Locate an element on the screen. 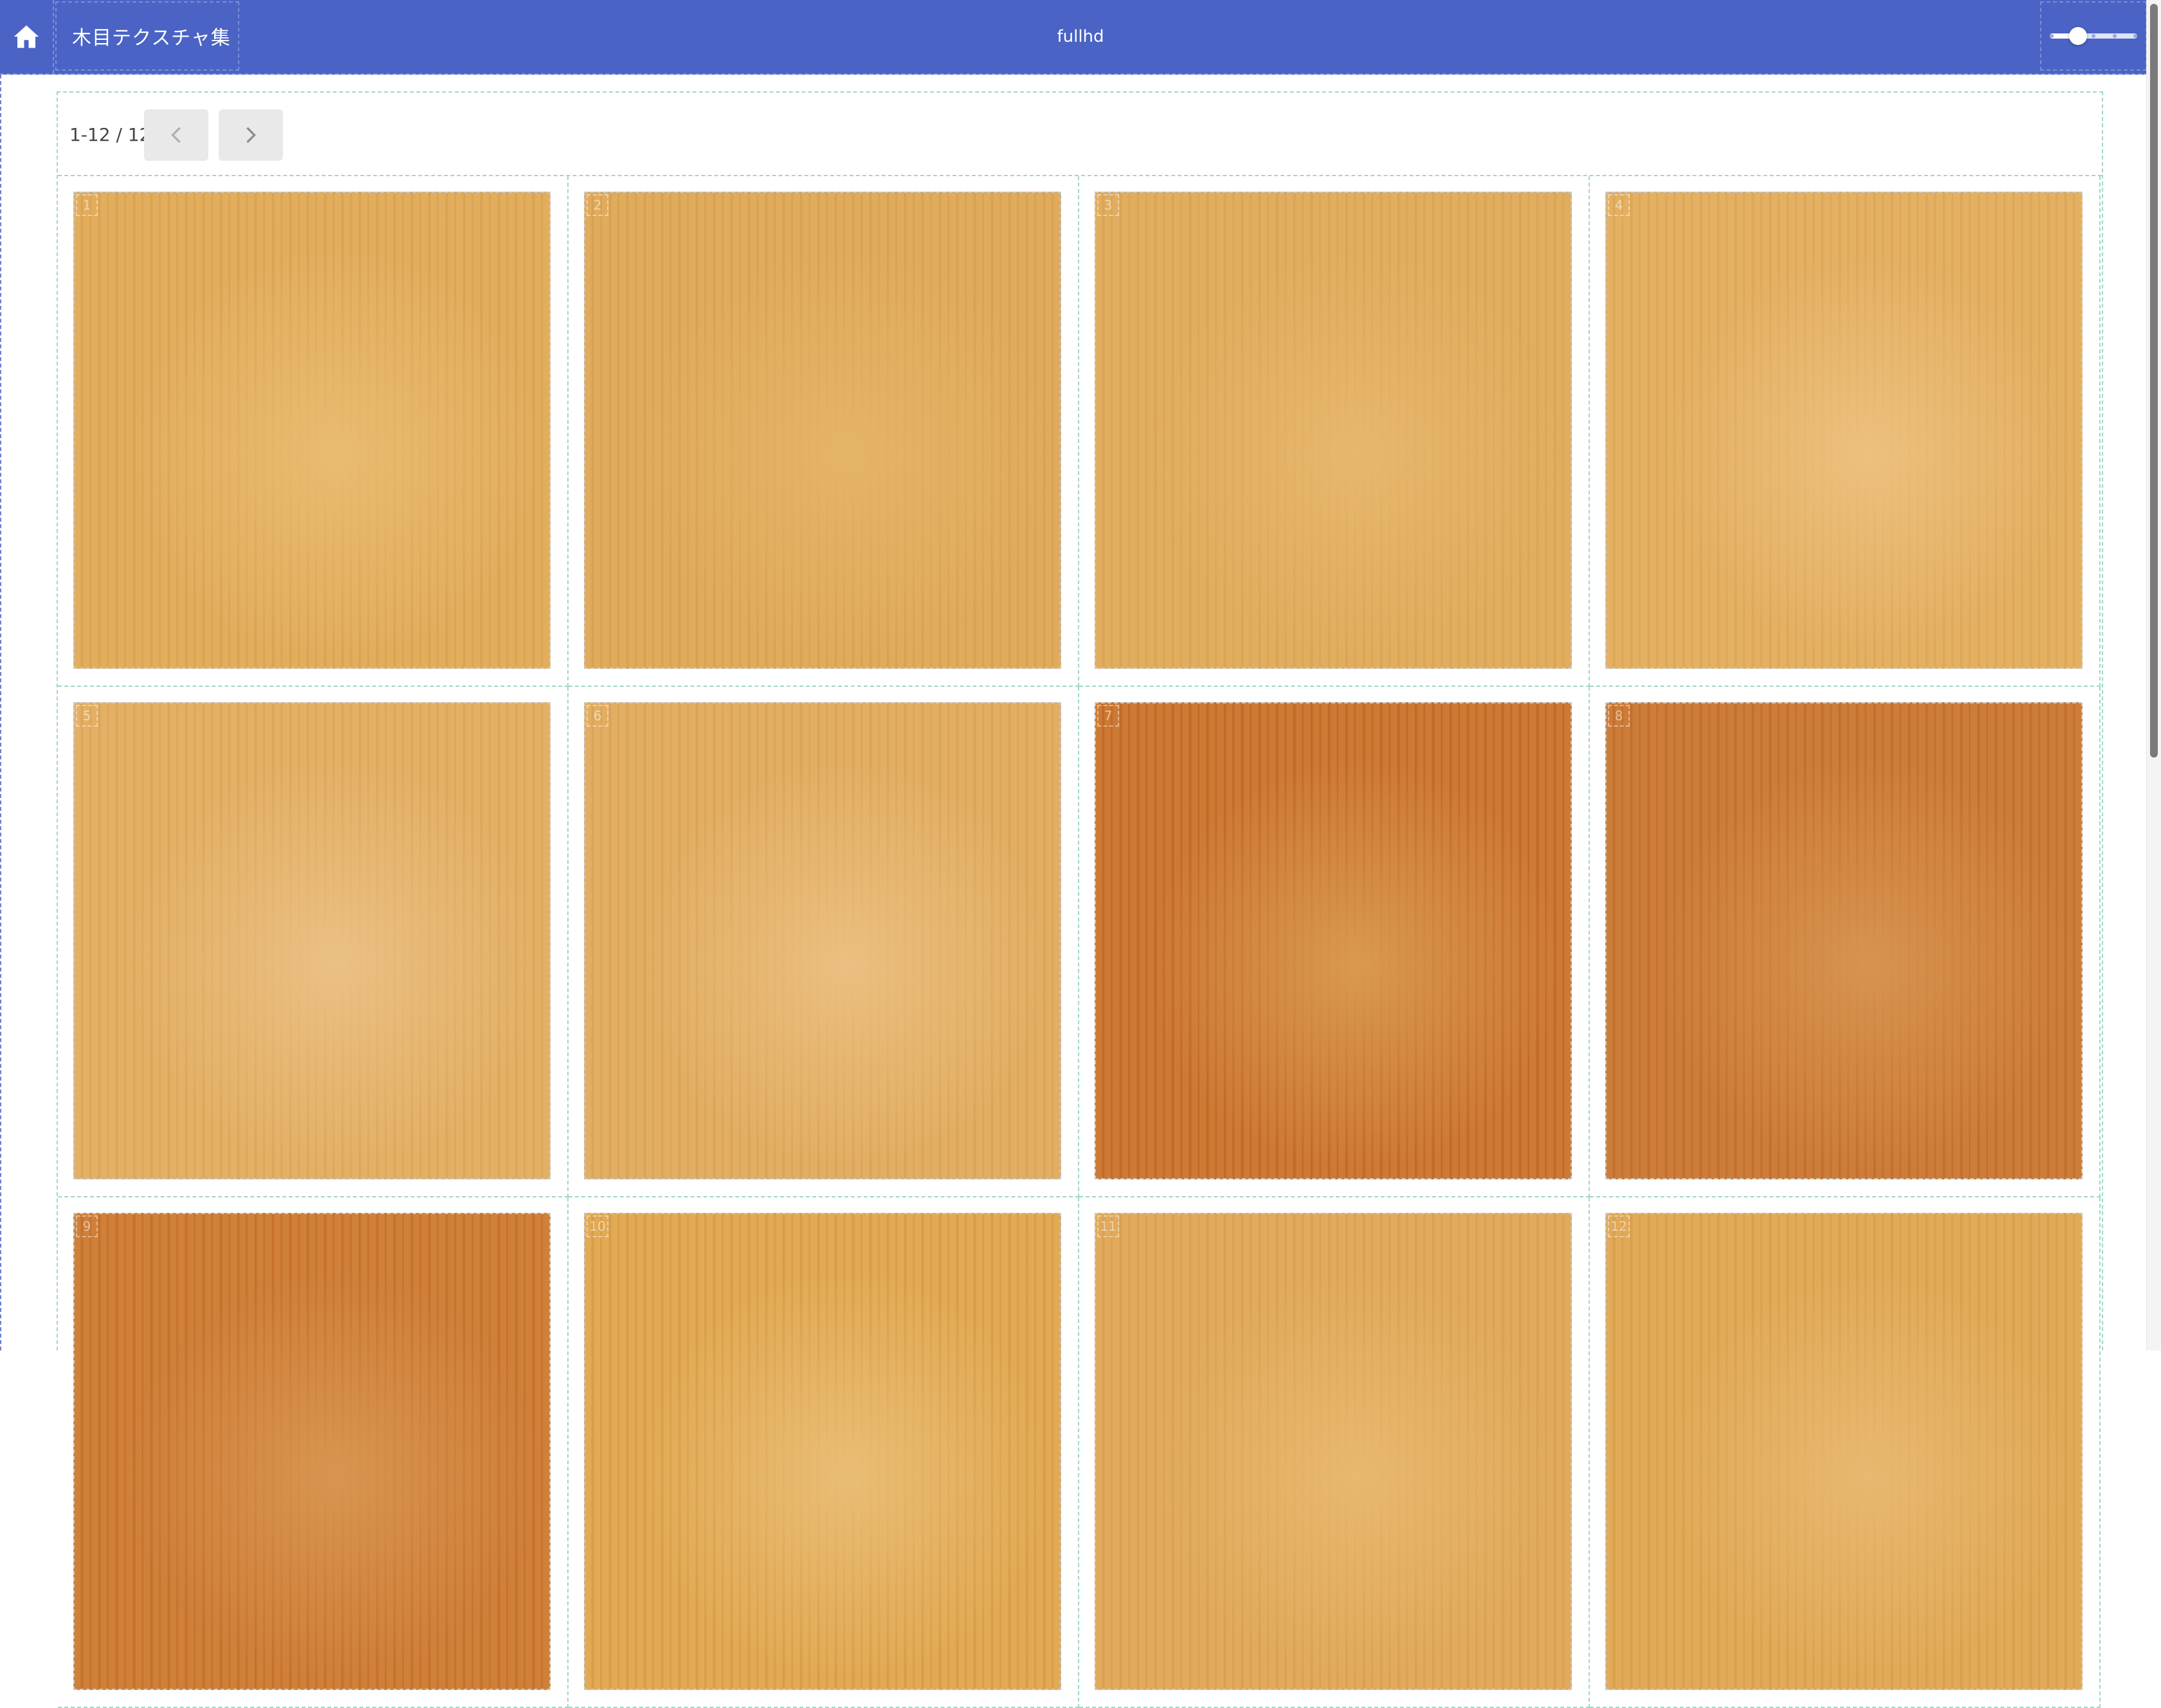 The width and height of the screenshot is (2161, 1708). resolution-label: fullhd is located at coordinates (1080, 36).